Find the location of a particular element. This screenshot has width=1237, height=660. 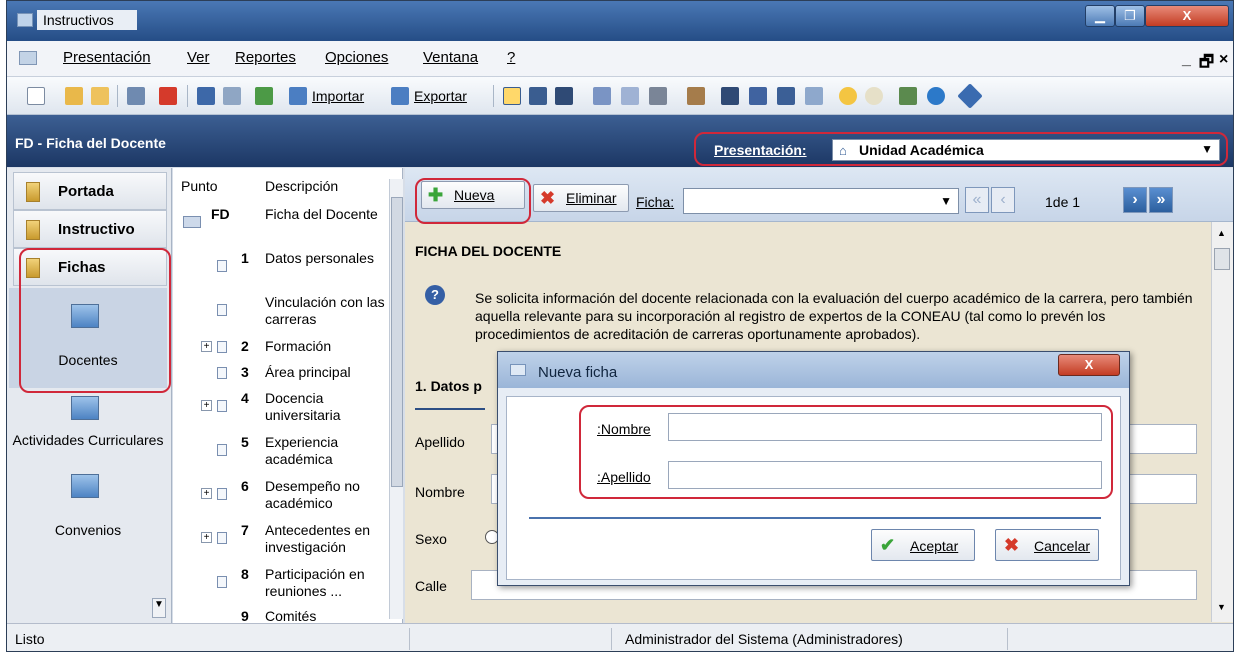

close-button: X is located at coordinates (1187, 16).